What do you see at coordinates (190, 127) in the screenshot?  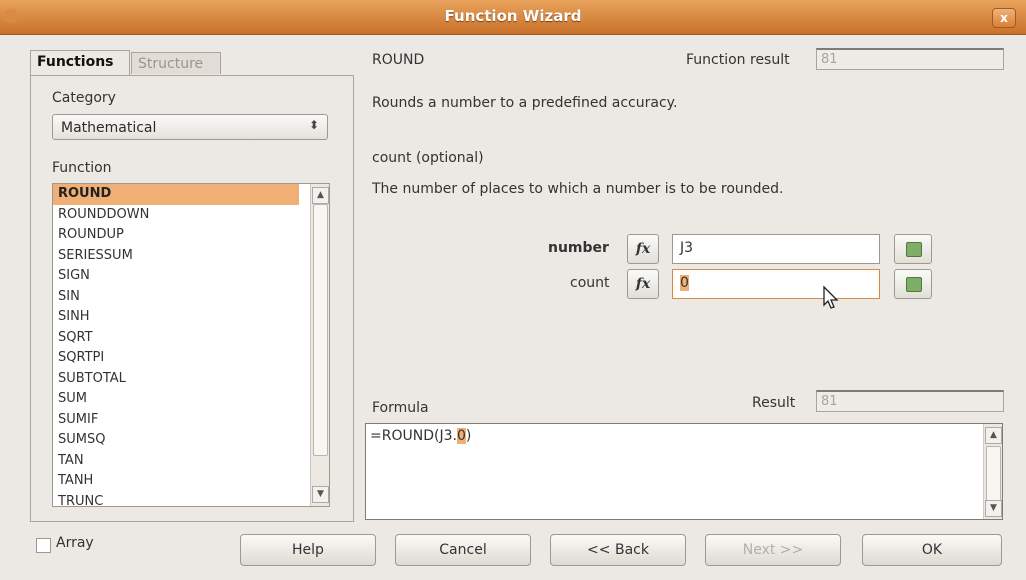 I see `category-select: Mathematical ⬍` at bounding box center [190, 127].